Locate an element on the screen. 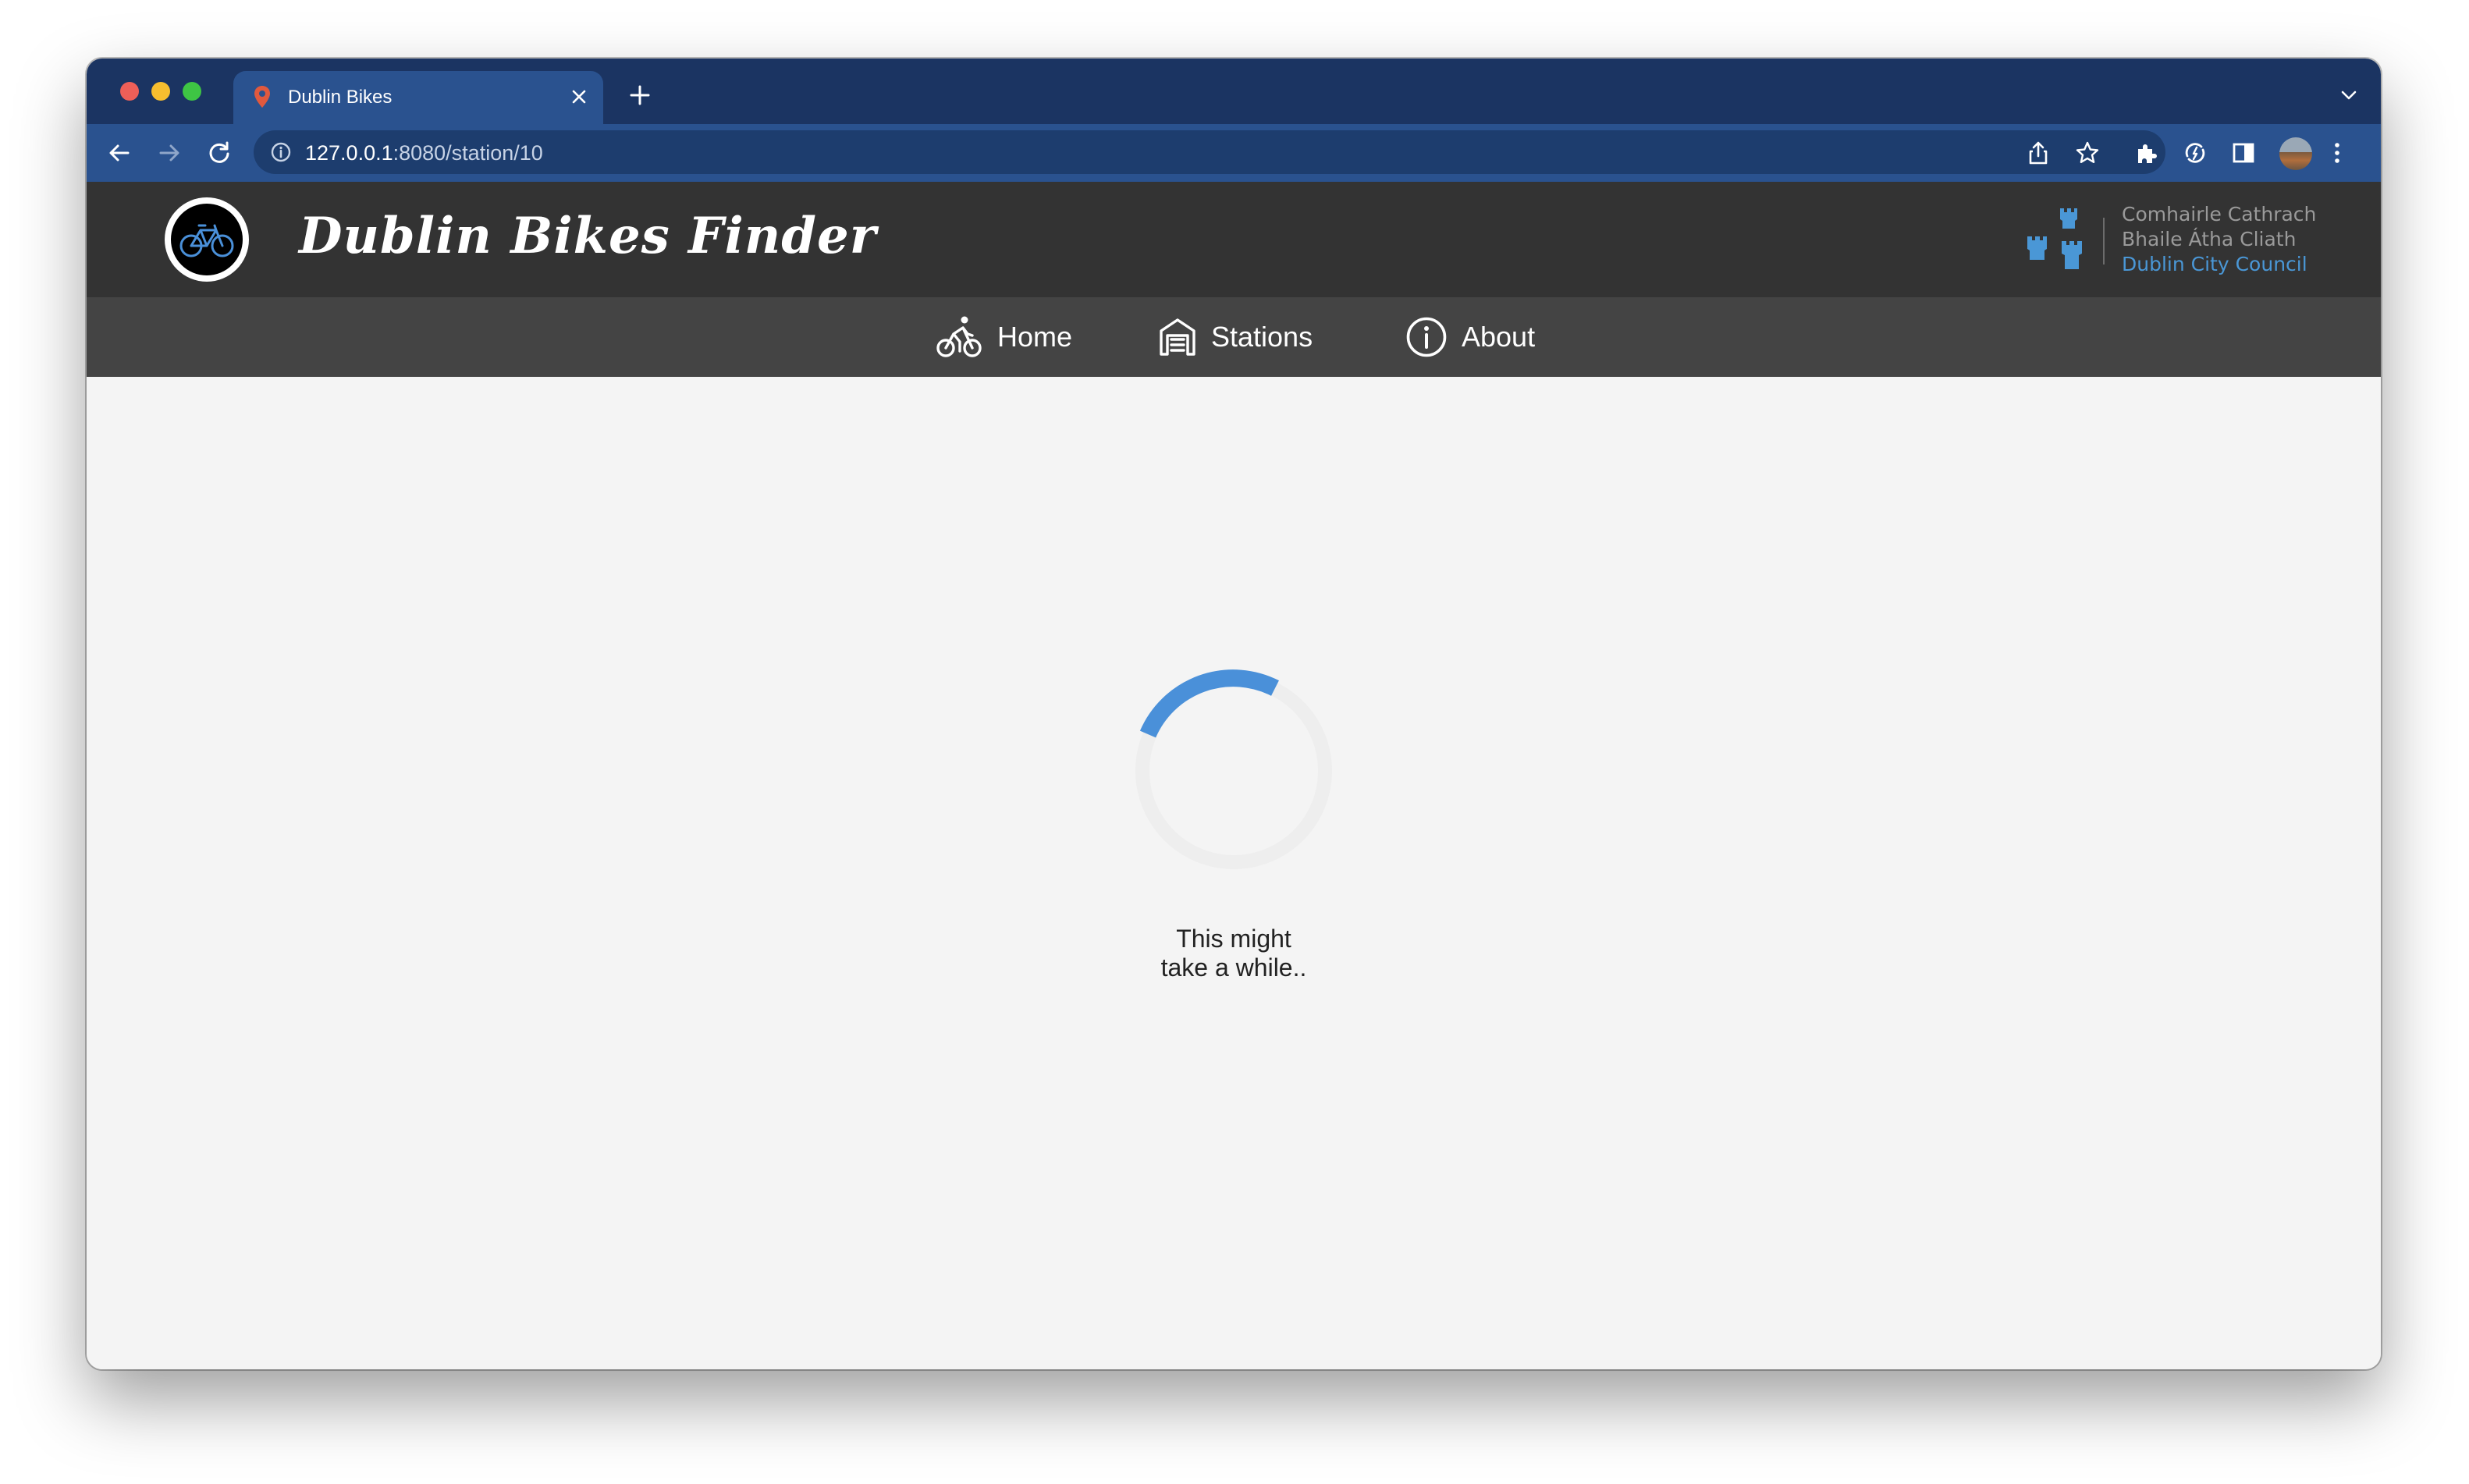 The height and width of the screenshot is (1484, 2469). logo-background is located at coordinates (207, 240).